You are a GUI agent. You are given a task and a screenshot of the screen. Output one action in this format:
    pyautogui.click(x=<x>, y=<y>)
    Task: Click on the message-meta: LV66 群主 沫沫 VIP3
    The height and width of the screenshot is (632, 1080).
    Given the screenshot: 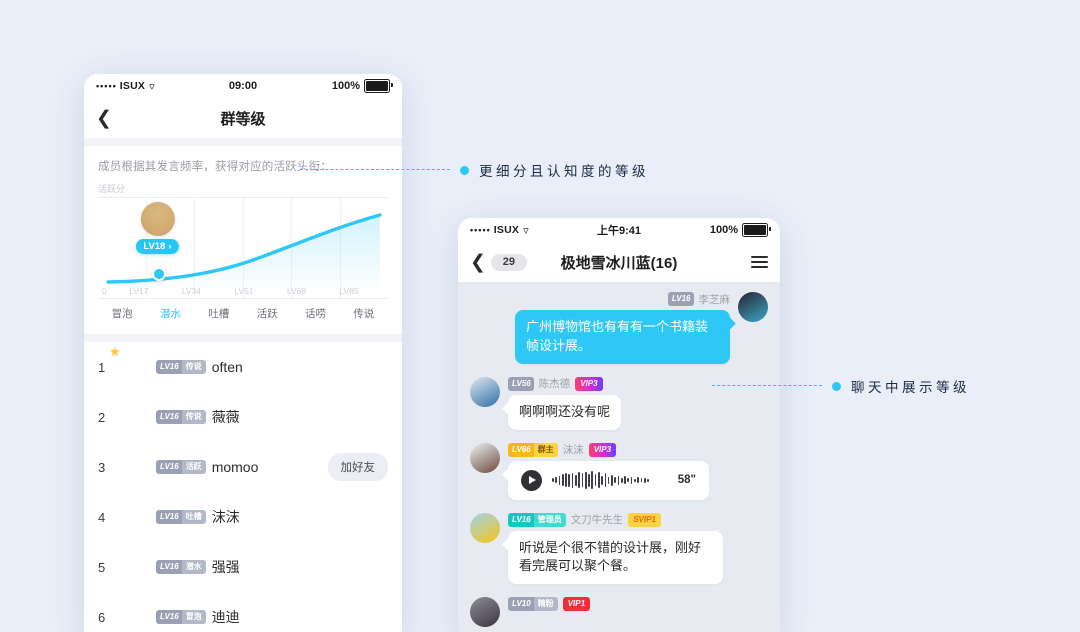 What is the action you would take?
    pyautogui.click(x=608, y=449)
    